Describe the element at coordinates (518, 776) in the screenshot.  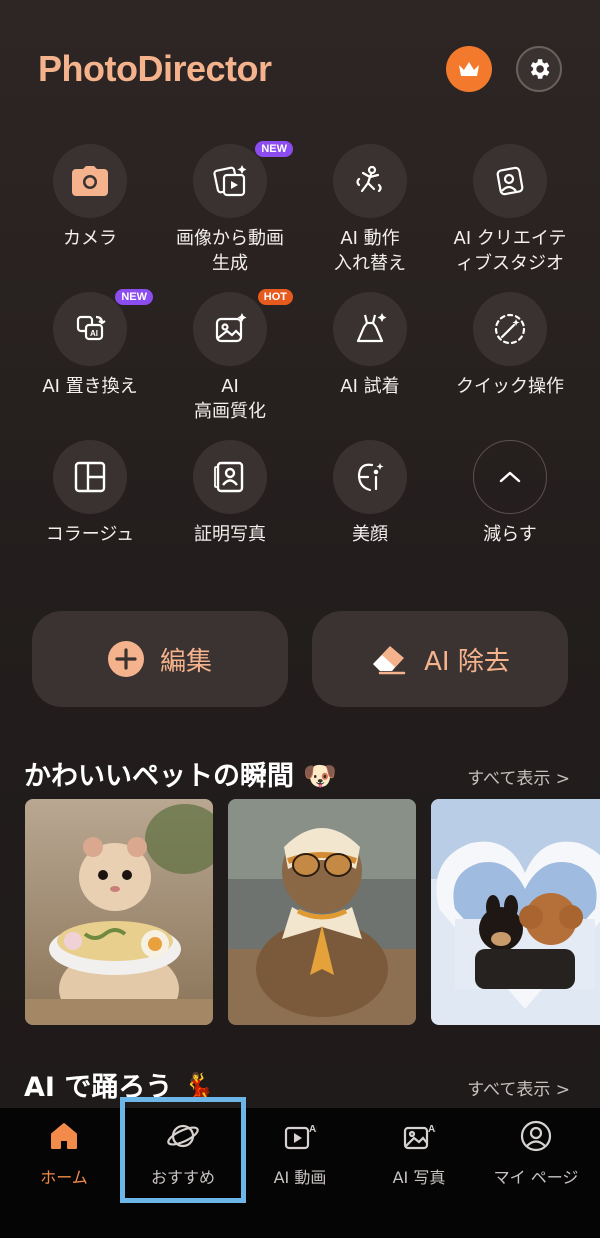
I see `see-all-pets-link: すべて表示 >` at that location.